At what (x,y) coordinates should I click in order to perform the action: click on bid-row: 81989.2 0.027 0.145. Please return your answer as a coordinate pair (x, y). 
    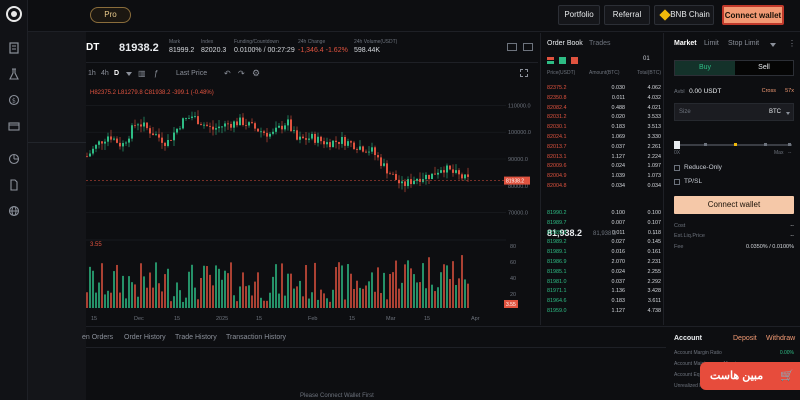
    Looking at the image, I should click on (604, 242).